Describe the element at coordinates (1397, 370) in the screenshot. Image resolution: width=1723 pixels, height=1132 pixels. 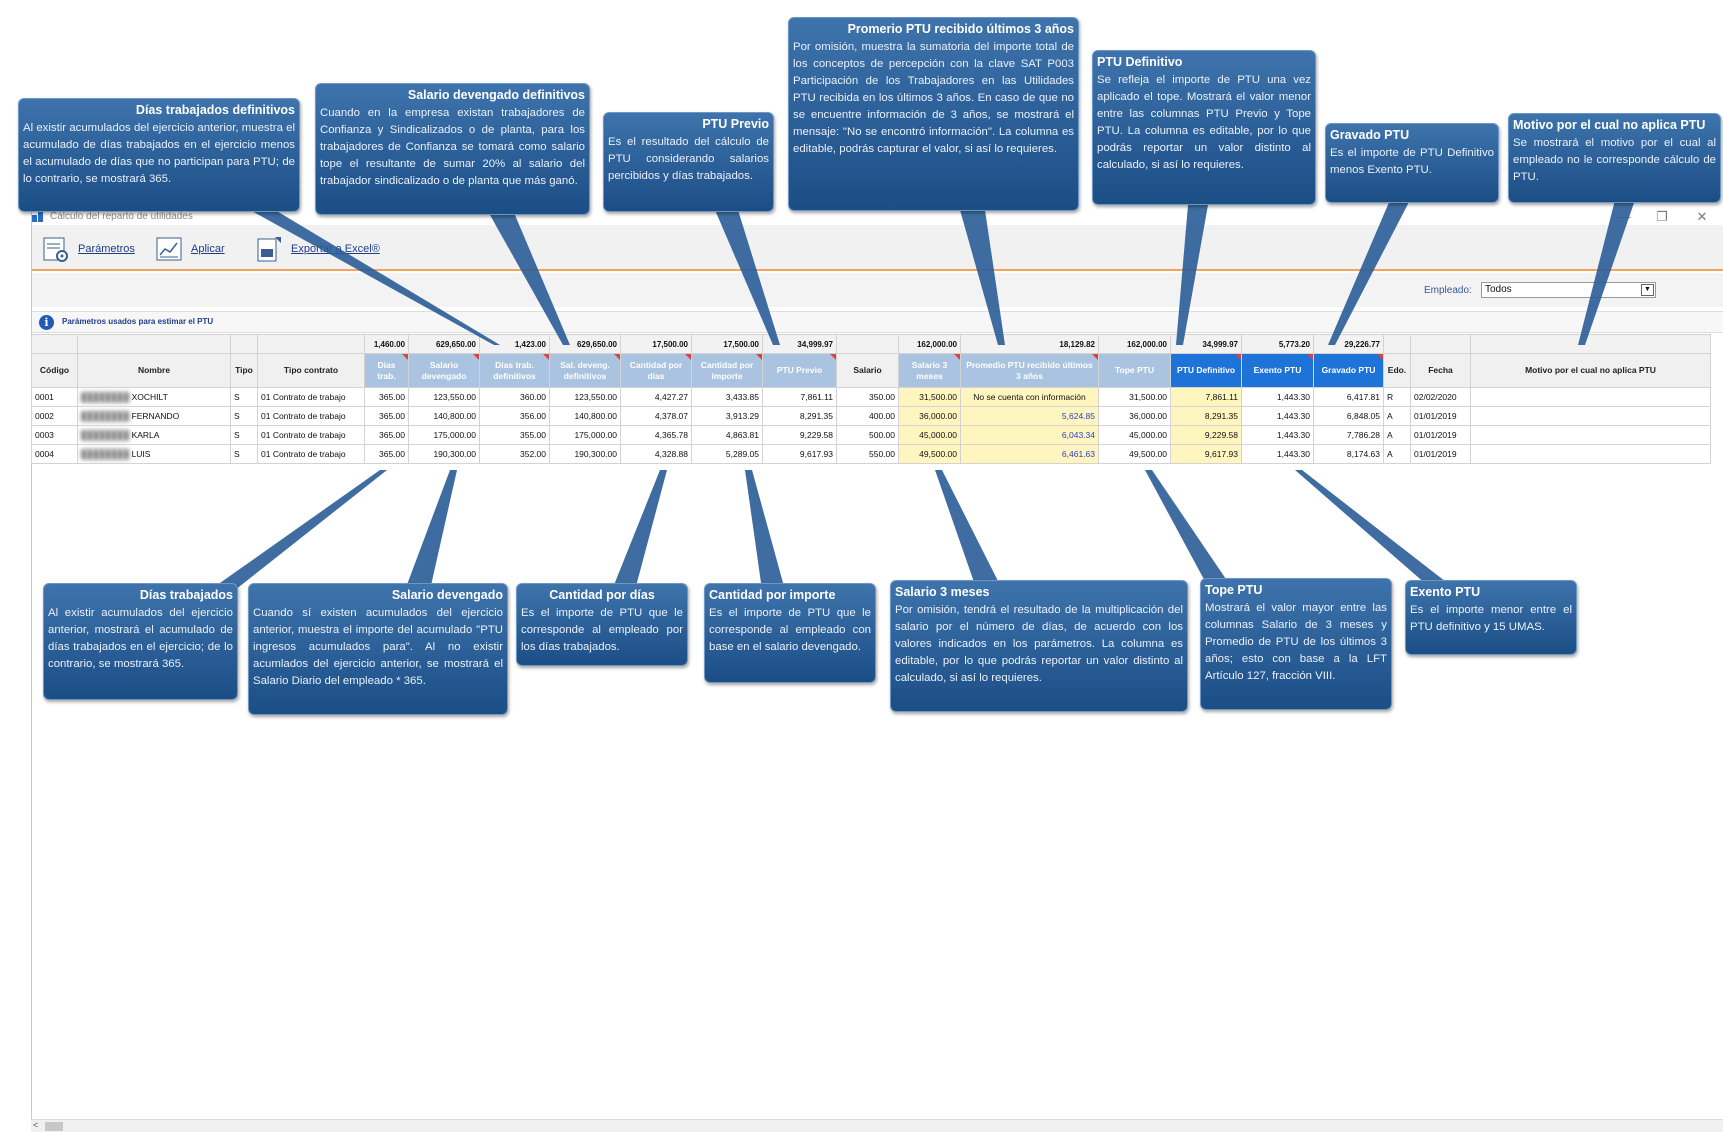
I see `column-header: Edo.` at that location.